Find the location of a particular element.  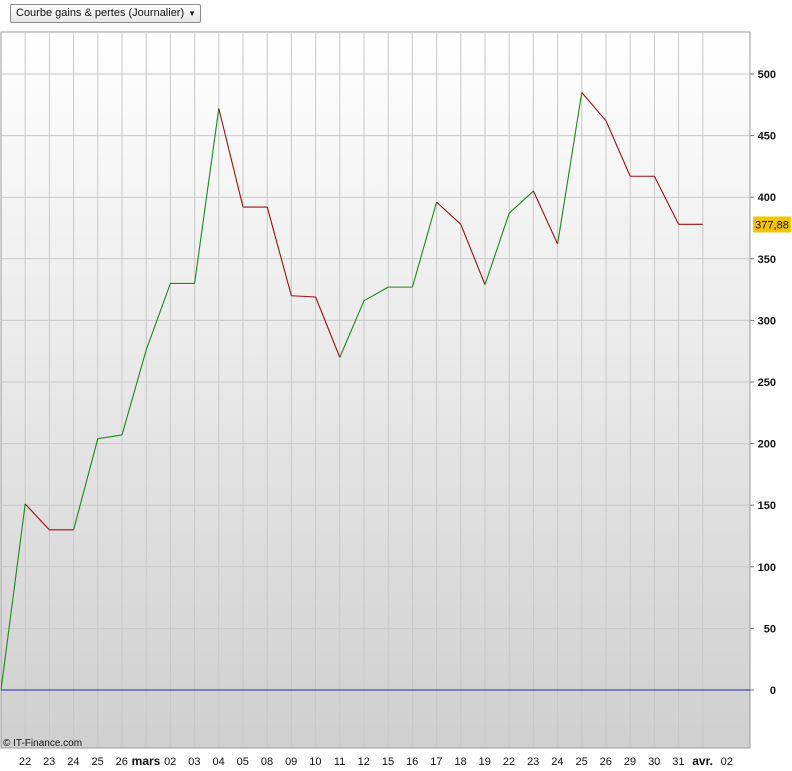

x-tick-label: mars is located at coordinates (146, 761).